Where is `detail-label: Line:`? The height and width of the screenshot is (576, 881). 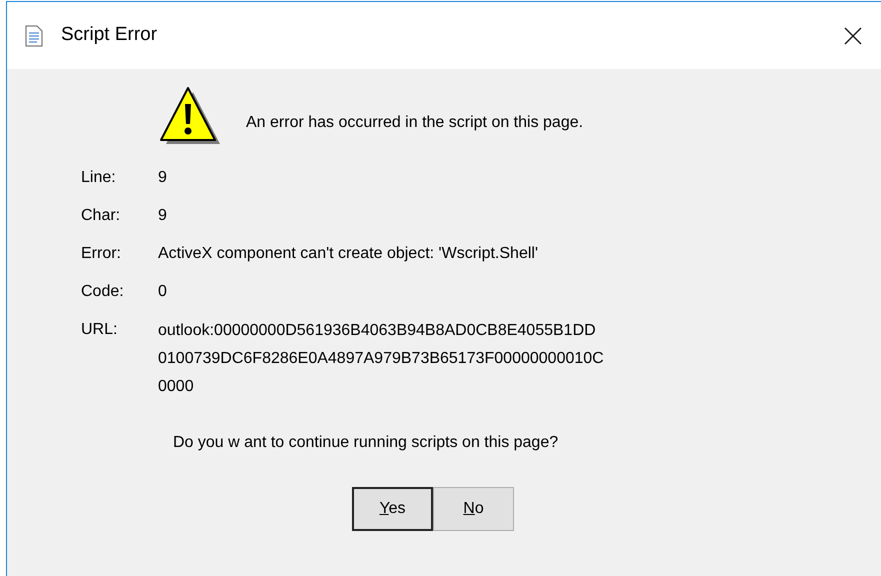 detail-label: Line: is located at coordinates (99, 178).